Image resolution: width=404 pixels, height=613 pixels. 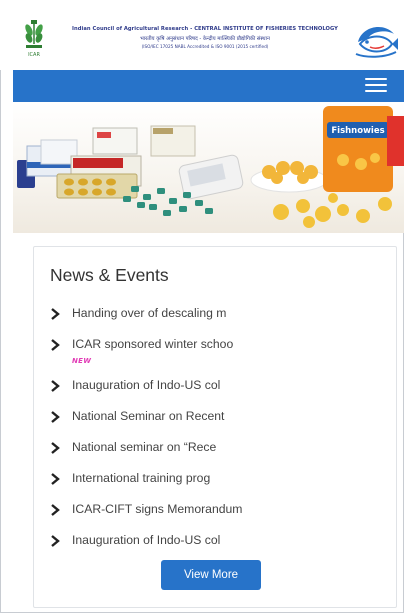 I want to click on hamburger-menu-icon, so click(x=376, y=86).